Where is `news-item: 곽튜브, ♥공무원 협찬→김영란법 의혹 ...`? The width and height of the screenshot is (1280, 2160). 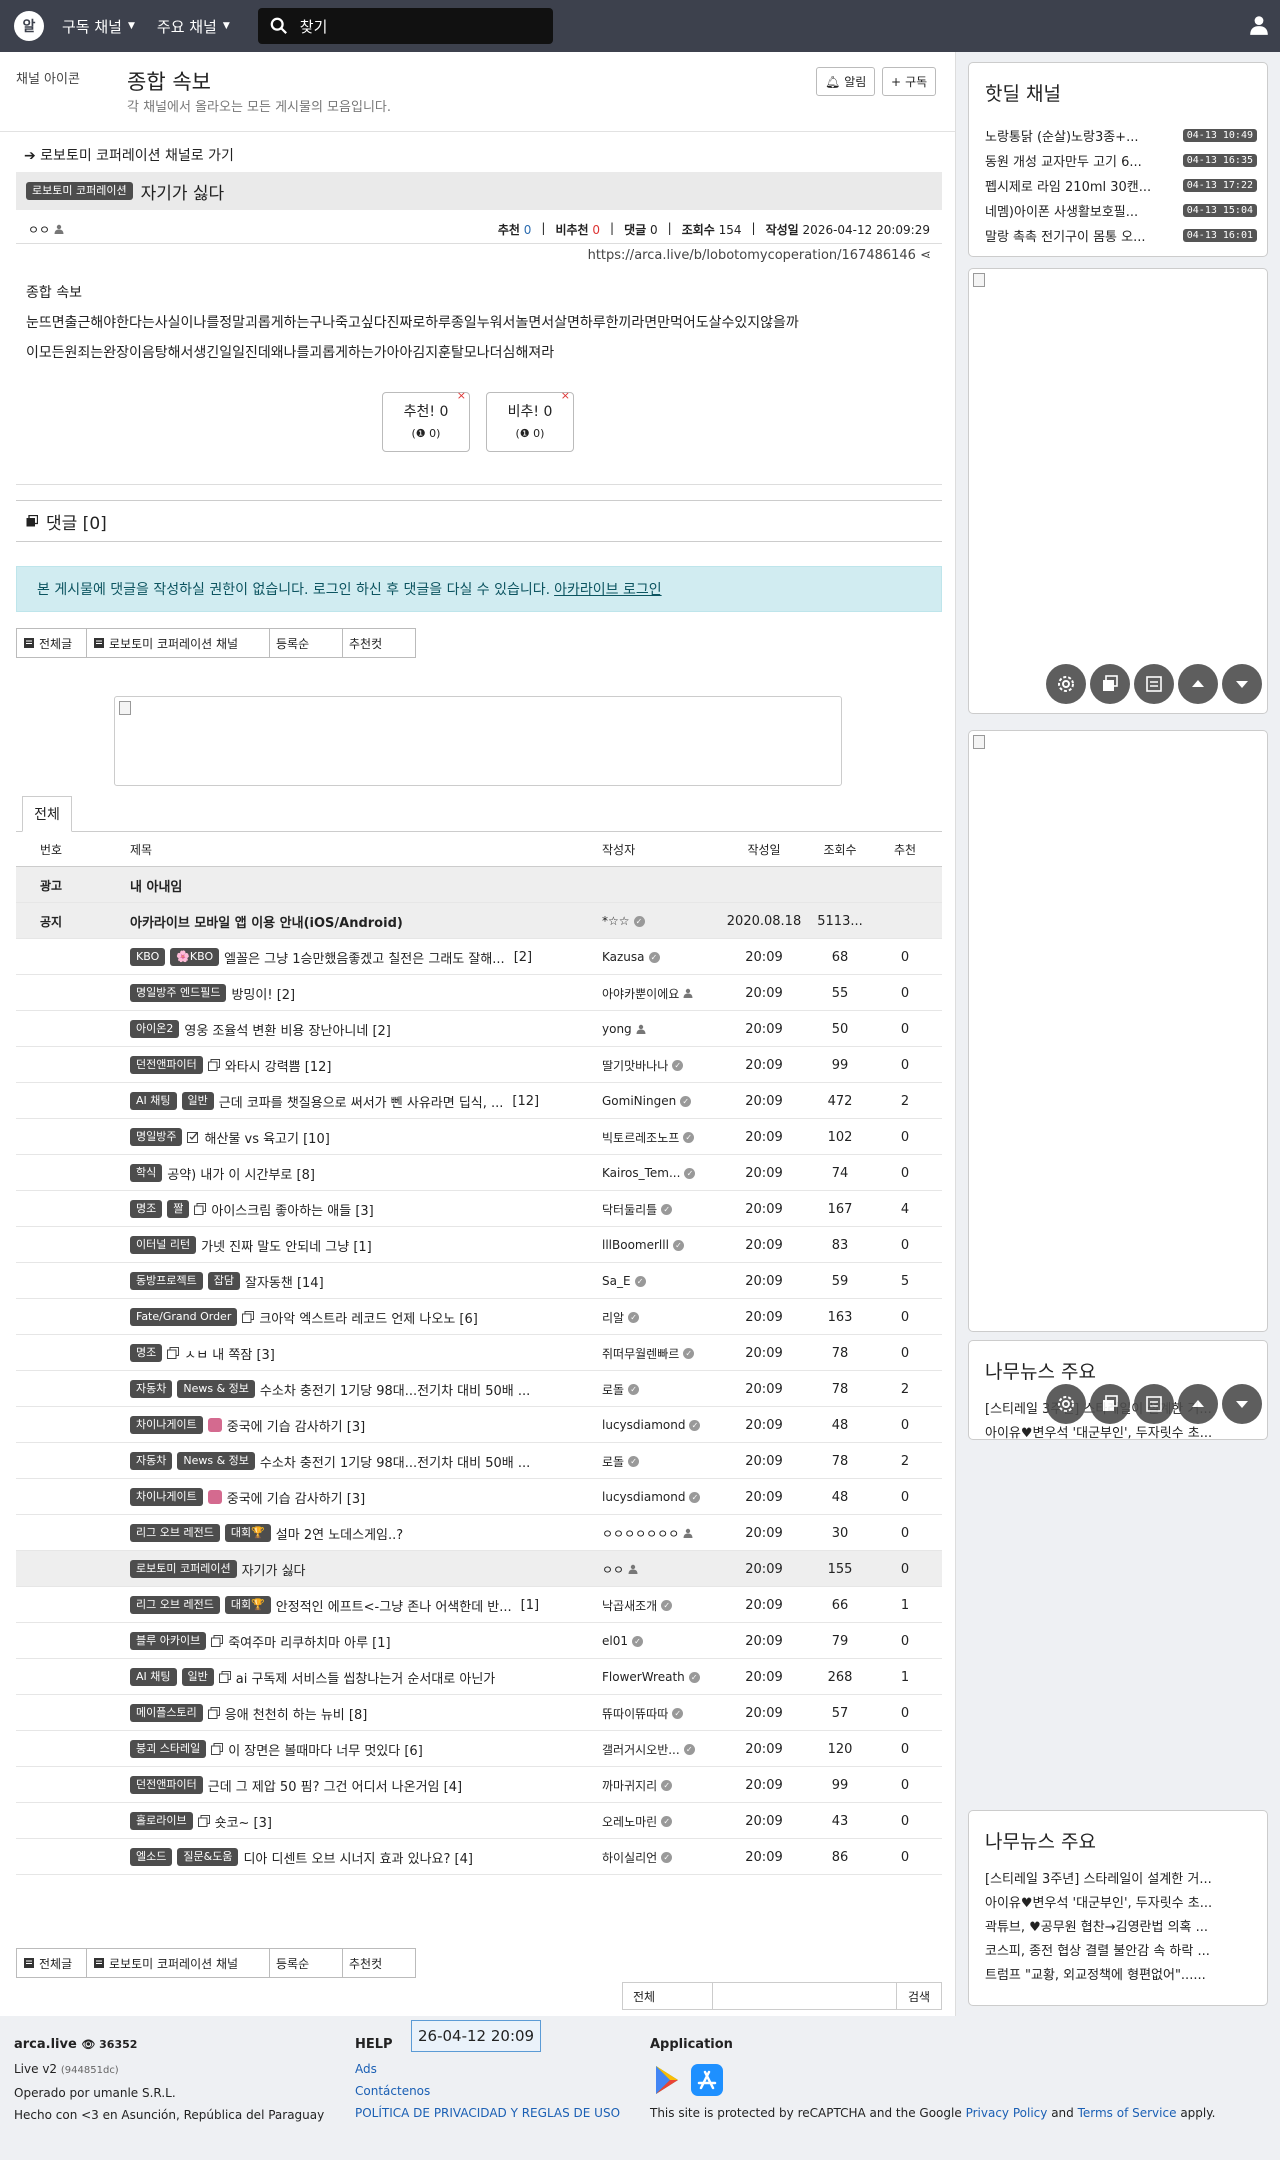
news-item: 곽튜브, ♥공무원 협찬→김영란법 의혹 ... is located at coordinates (1121, 1925).